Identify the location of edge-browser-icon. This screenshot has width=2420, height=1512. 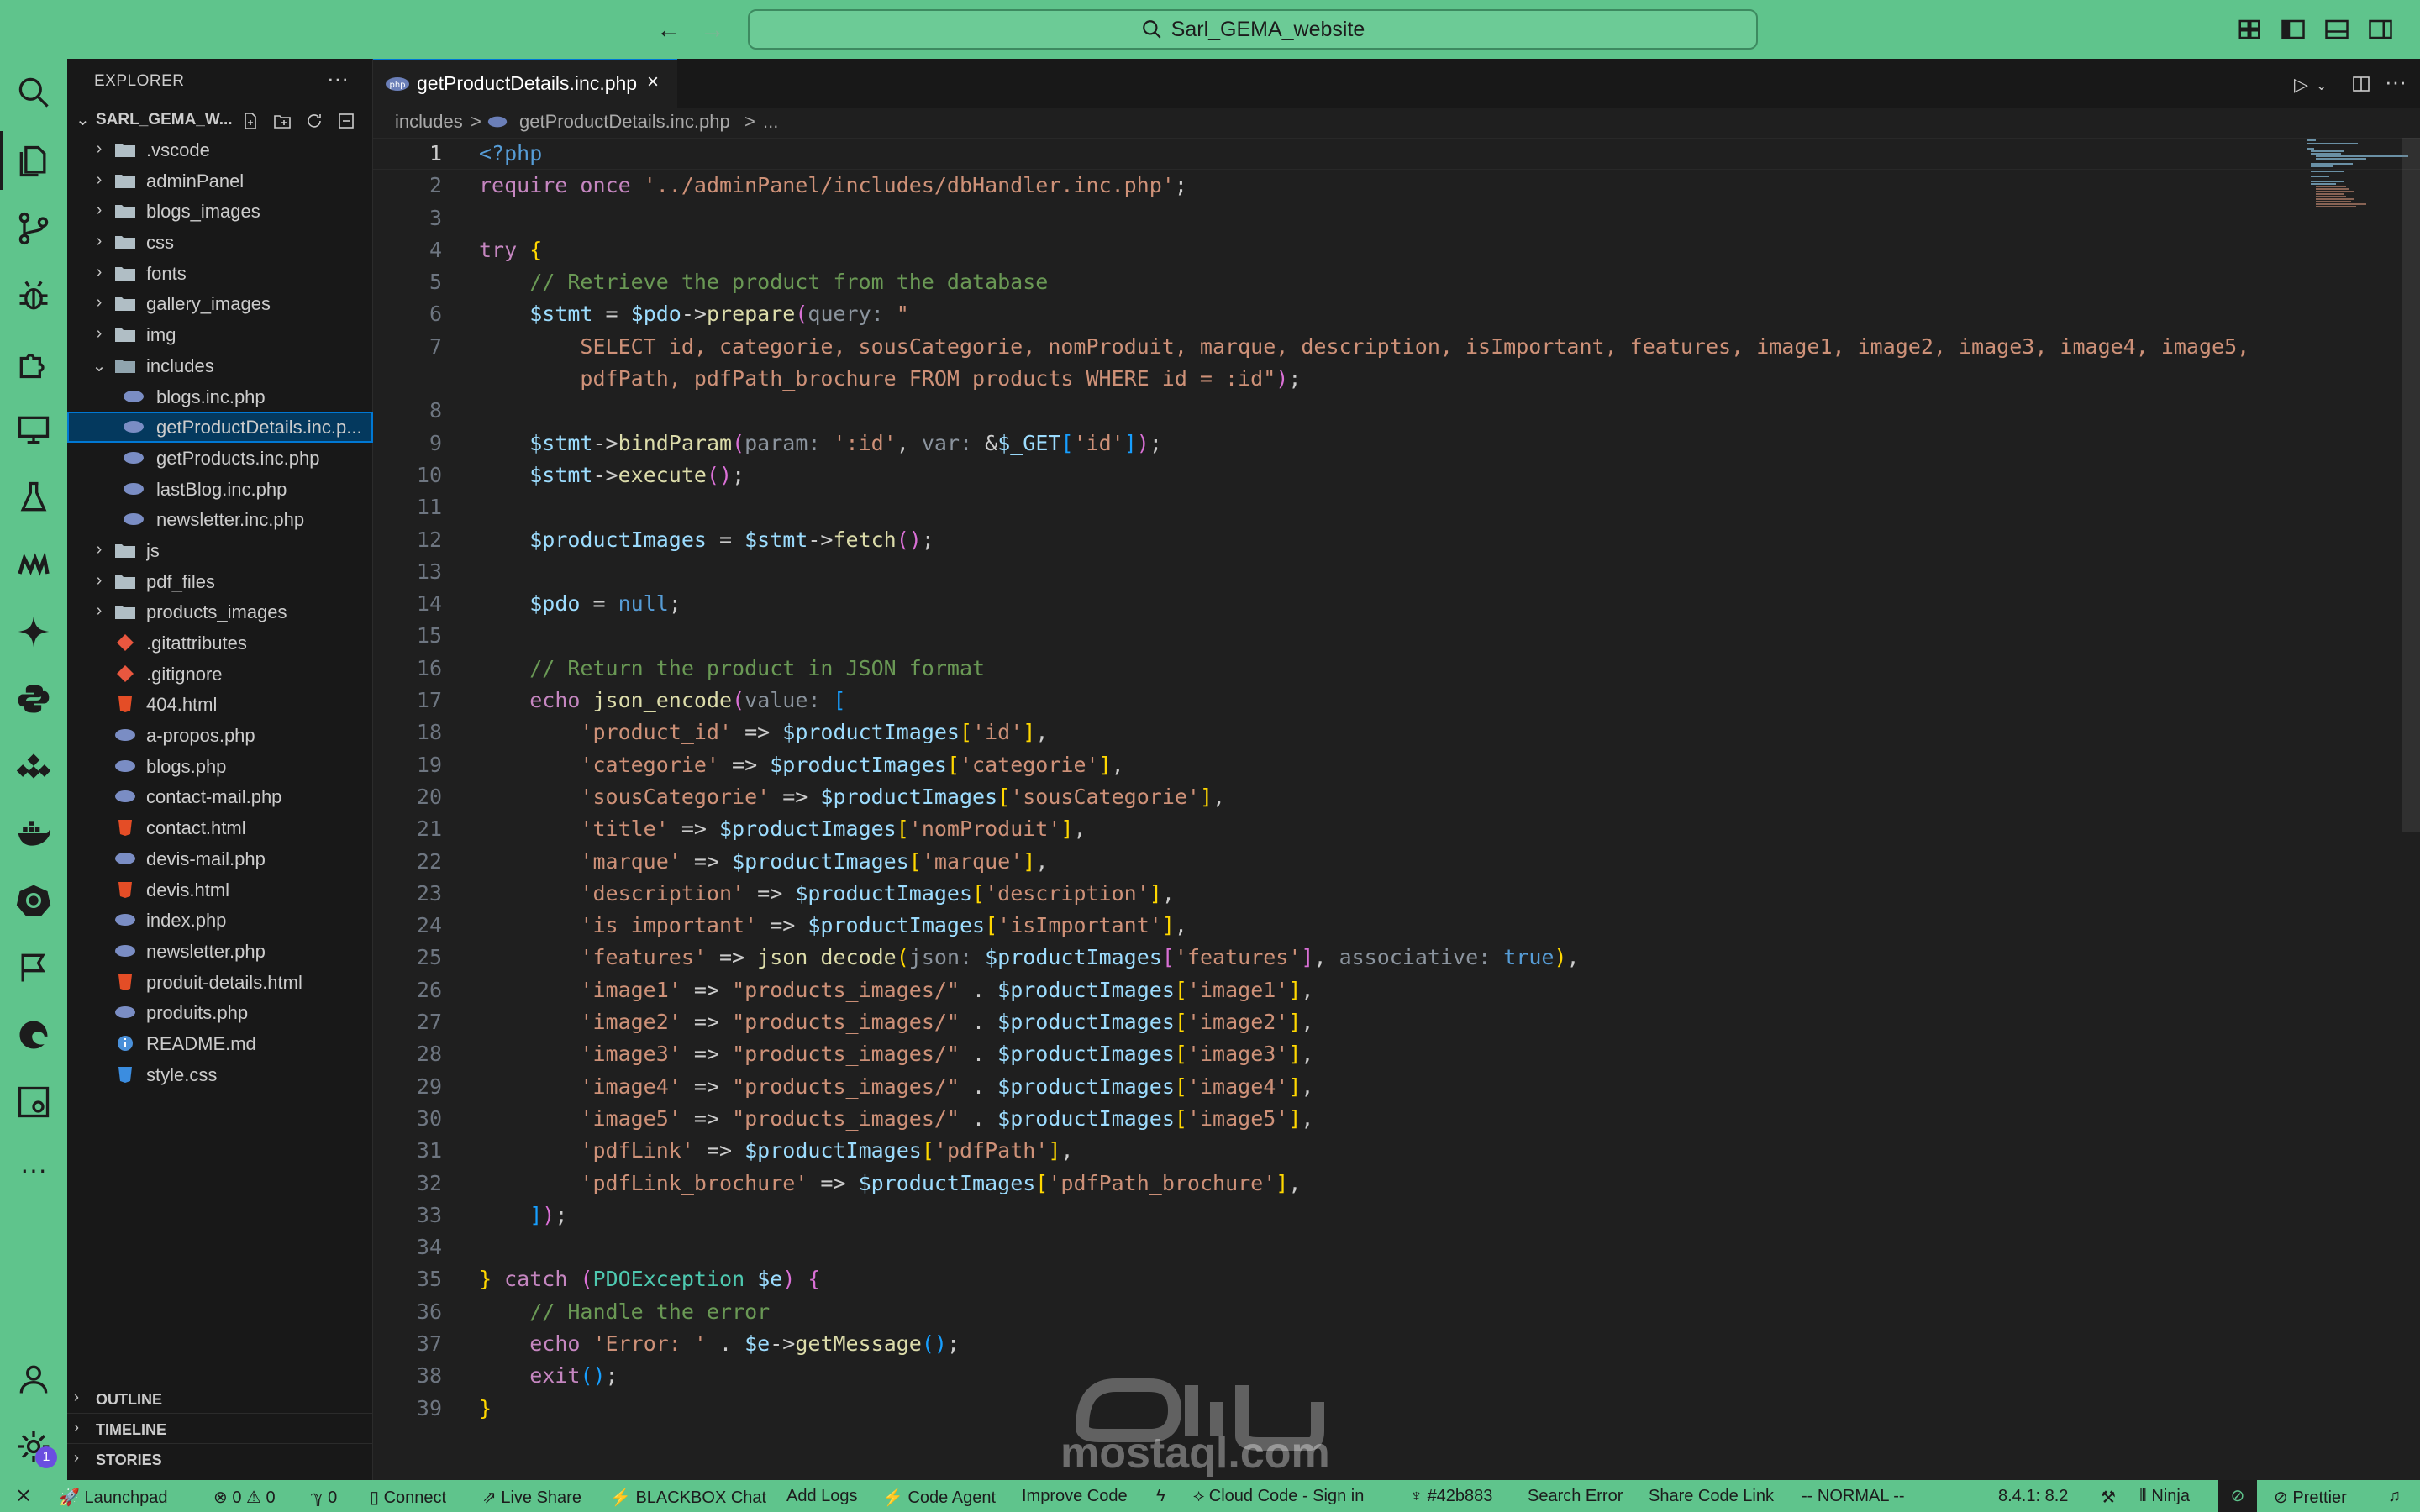
(34, 1035).